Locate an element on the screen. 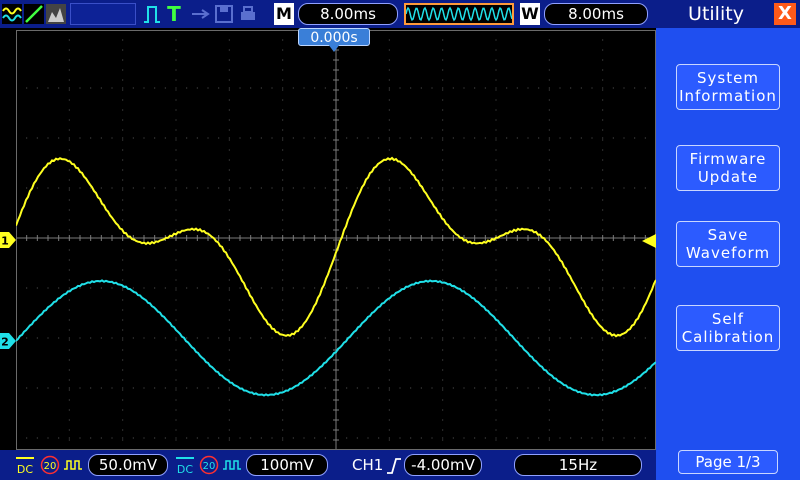  timebase-label: M is located at coordinates (284, 14).